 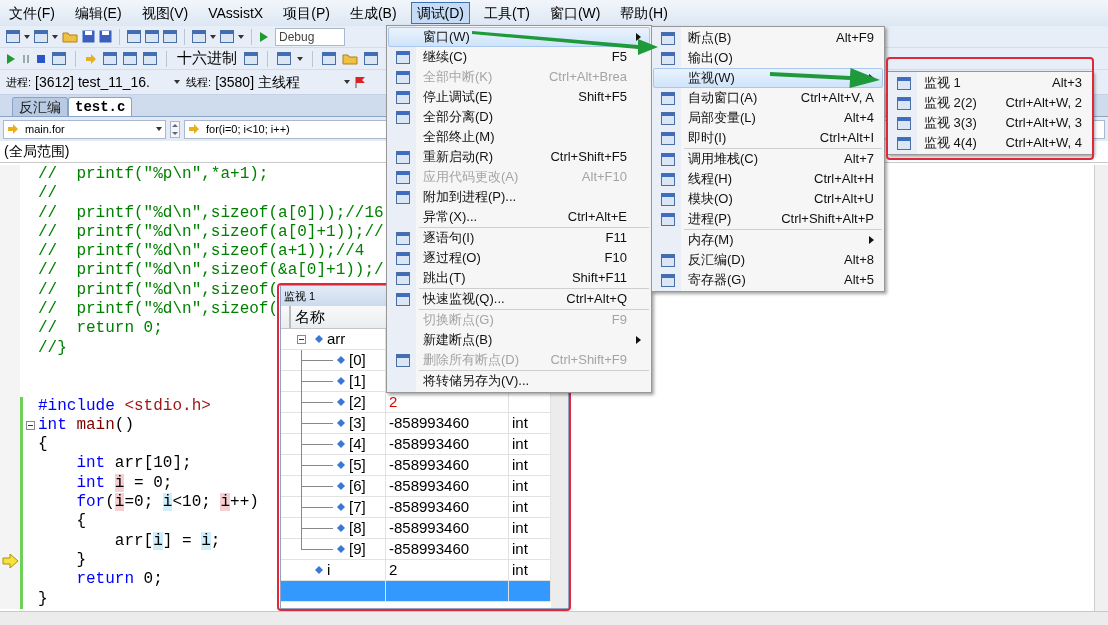 I want to click on variable-name: [7], so click(x=357, y=506).